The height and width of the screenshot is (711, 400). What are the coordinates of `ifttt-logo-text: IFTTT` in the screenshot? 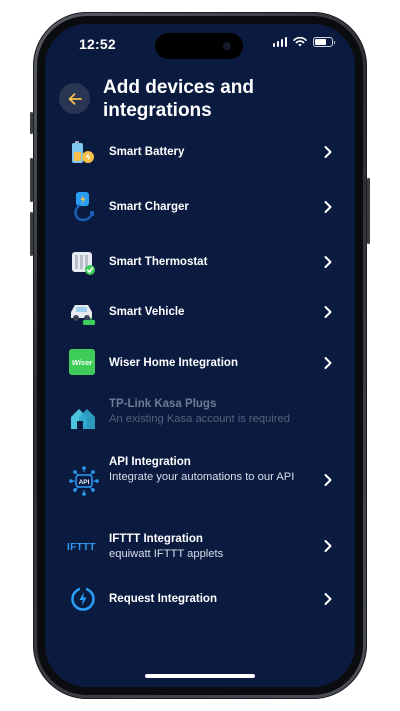 It's located at (81, 547).